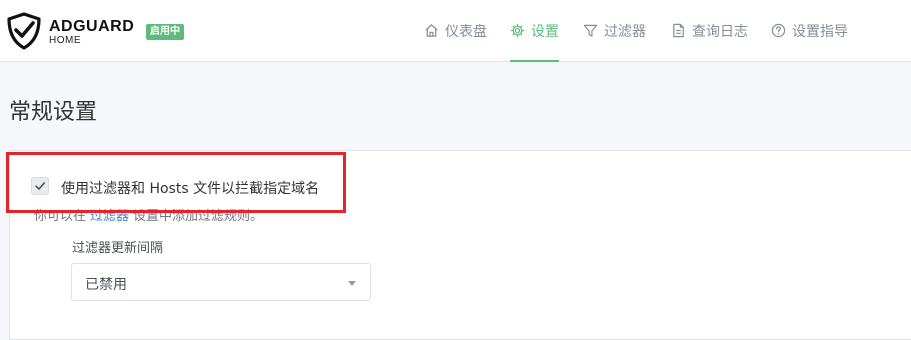 The image size is (911, 340). I want to click on nav-item-setup-guide: 设置指导, so click(809, 30).